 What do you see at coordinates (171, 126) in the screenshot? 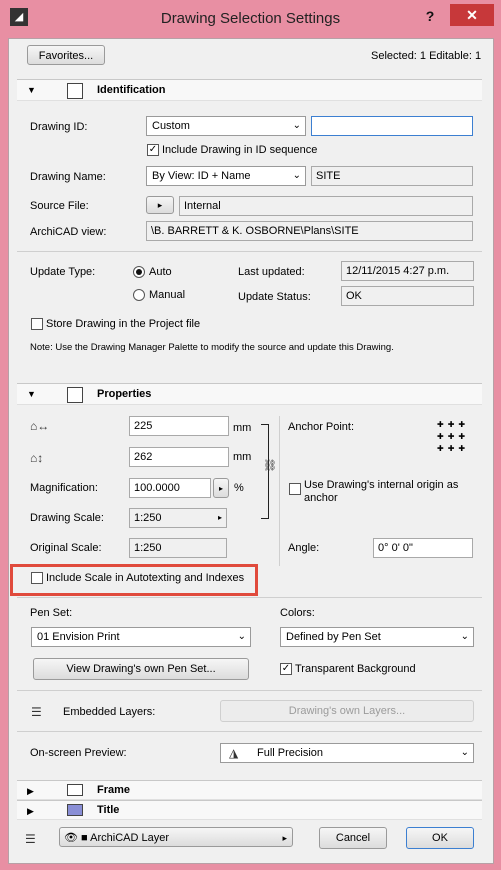
I see `drawing-id-selected: Custom` at bounding box center [171, 126].